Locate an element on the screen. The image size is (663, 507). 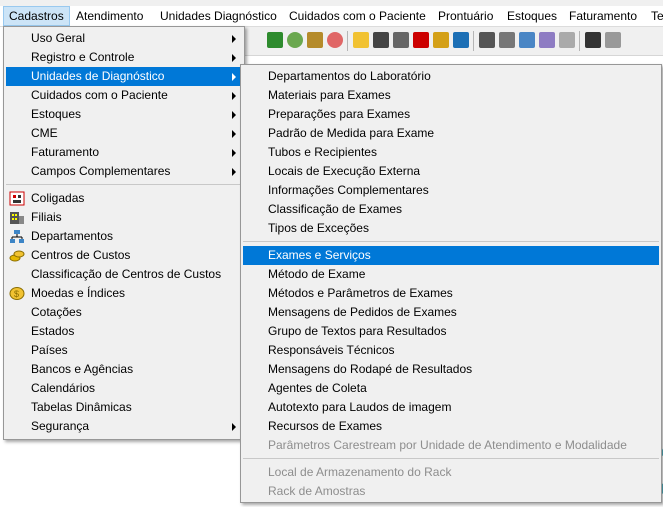
toolbar is located at coordinates (453, 41).